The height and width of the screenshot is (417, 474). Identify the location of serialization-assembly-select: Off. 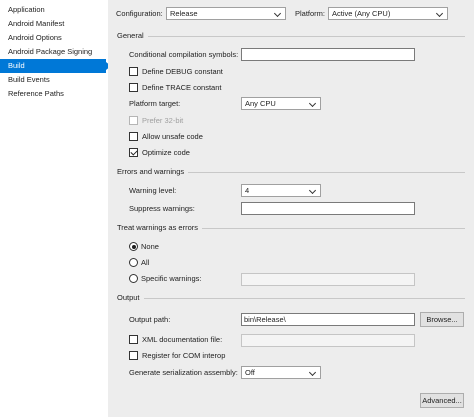
(281, 372).